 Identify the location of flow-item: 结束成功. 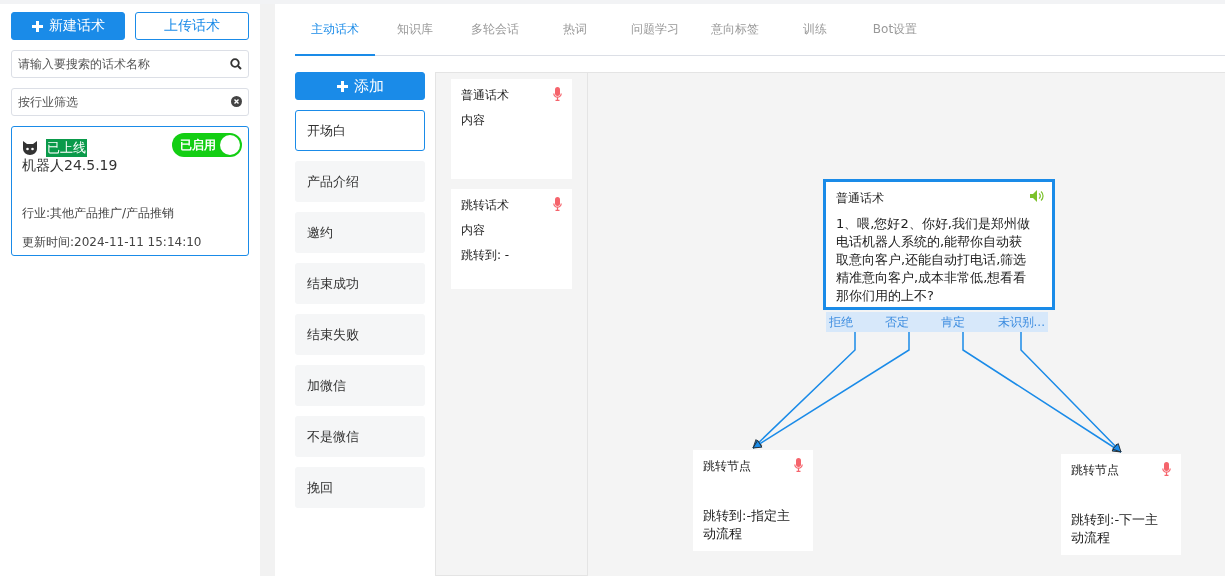
(360, 283).